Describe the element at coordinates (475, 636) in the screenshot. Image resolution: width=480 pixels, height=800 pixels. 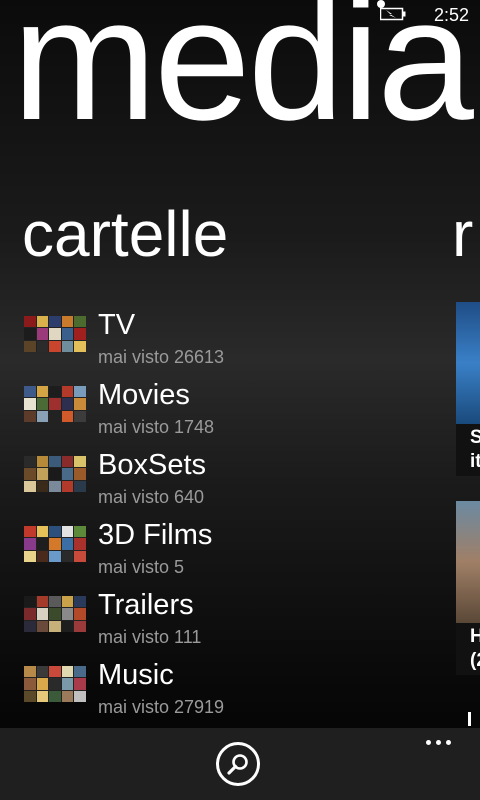
I see `peek-caption-line: H` at that location.